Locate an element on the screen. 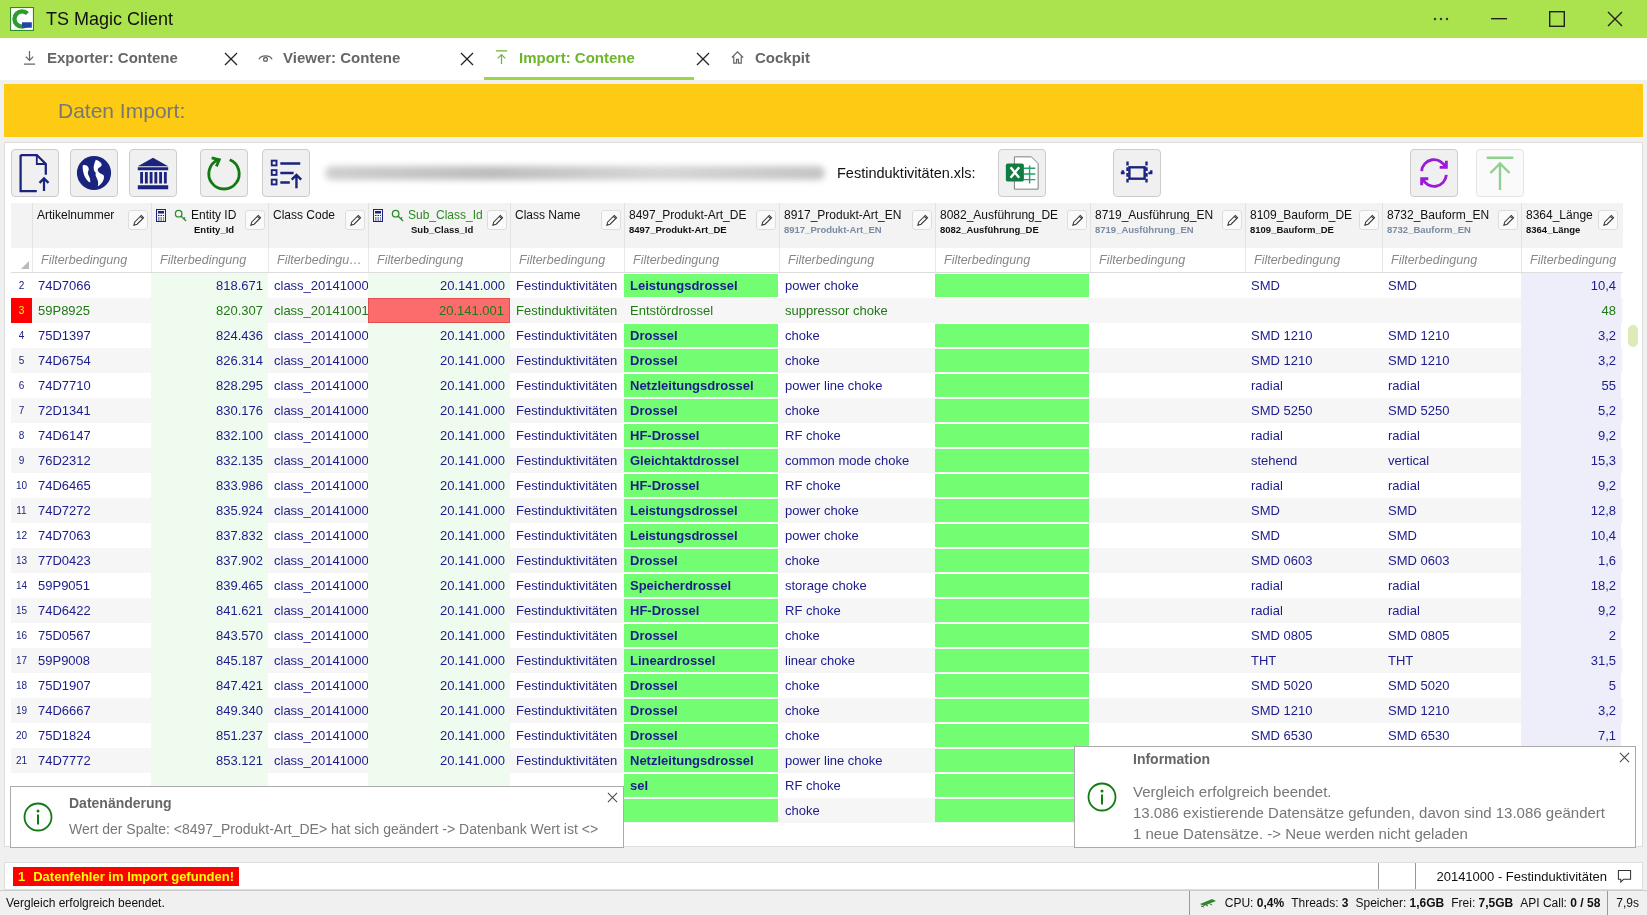 The image size is (1647, 915). info-icon is located at coordinates (38, 817).